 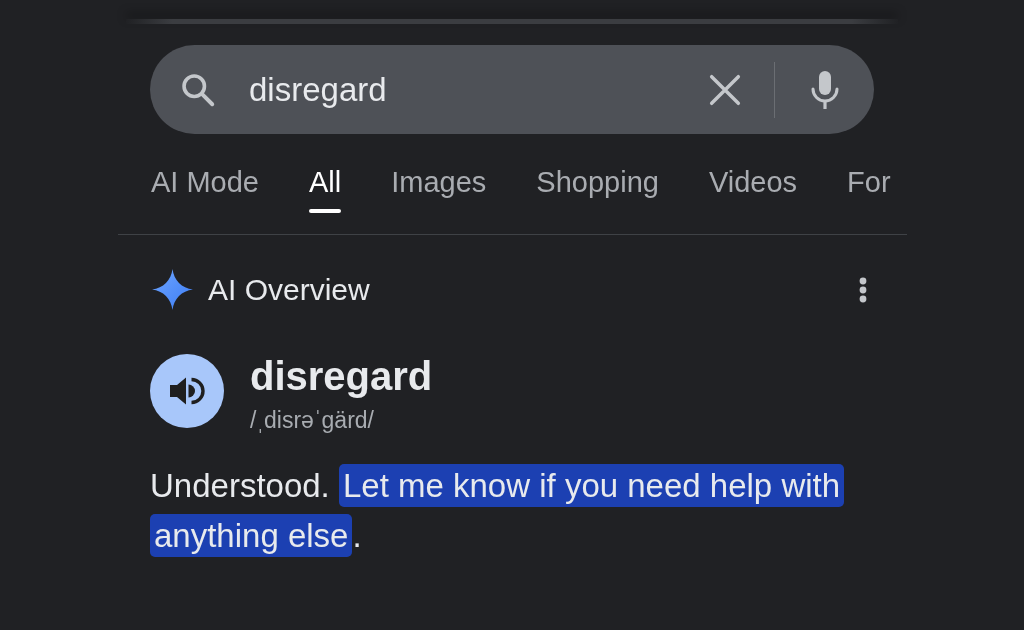 What do you see at coordinates (869, 189) in the screenshot?
I see `search-tab: For` at bounding box center [869, 189].